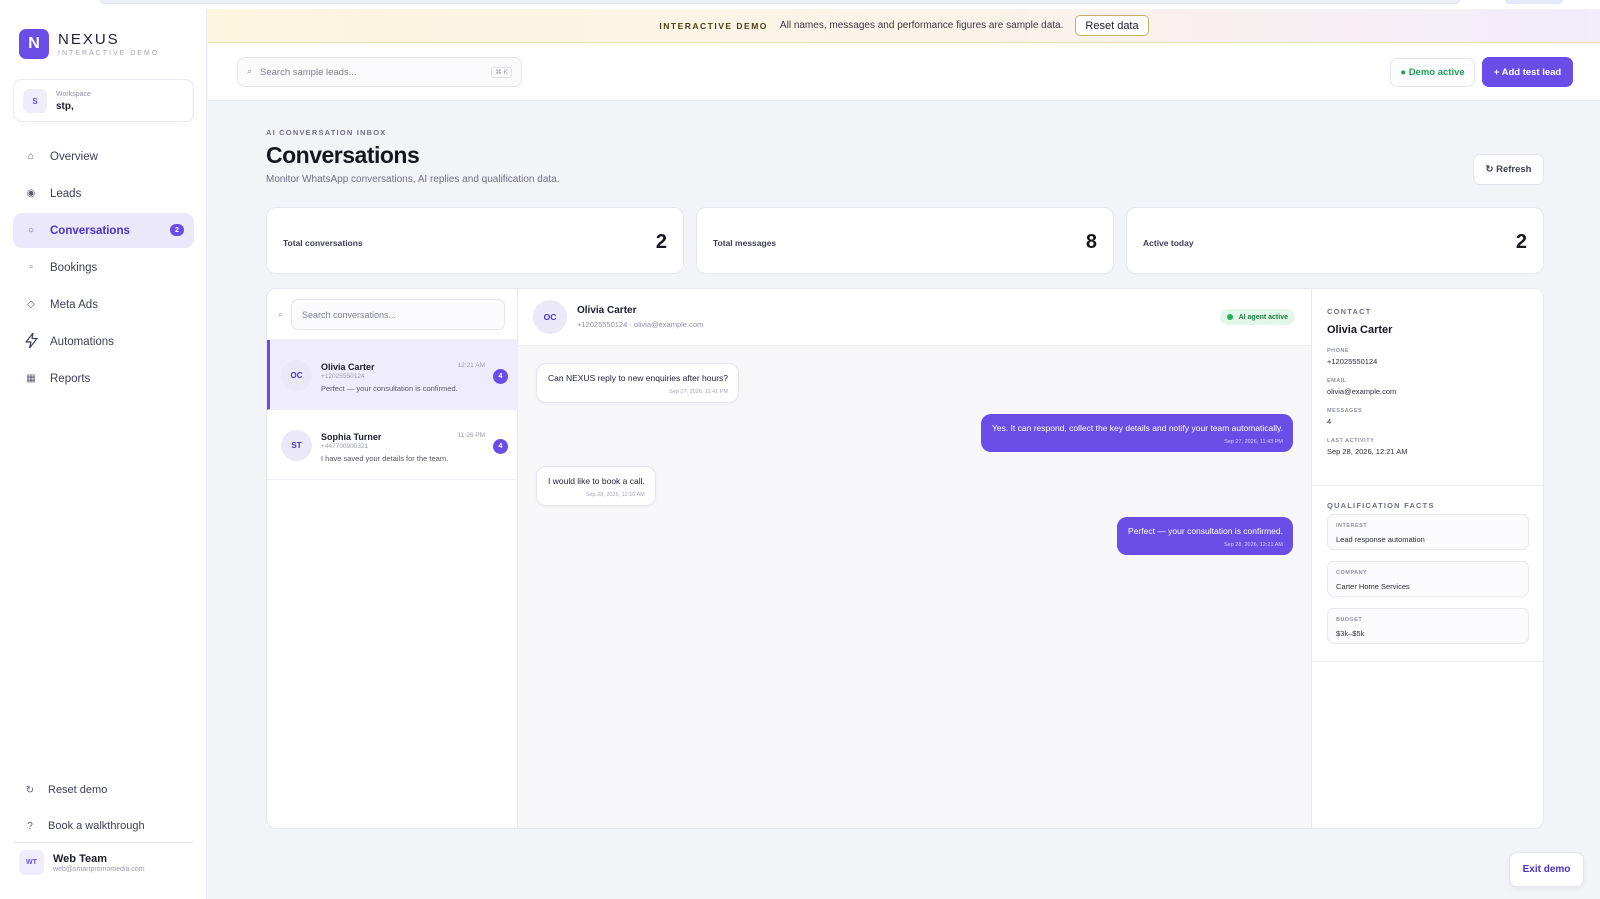  I want to click on search-input, so click(370, 72).